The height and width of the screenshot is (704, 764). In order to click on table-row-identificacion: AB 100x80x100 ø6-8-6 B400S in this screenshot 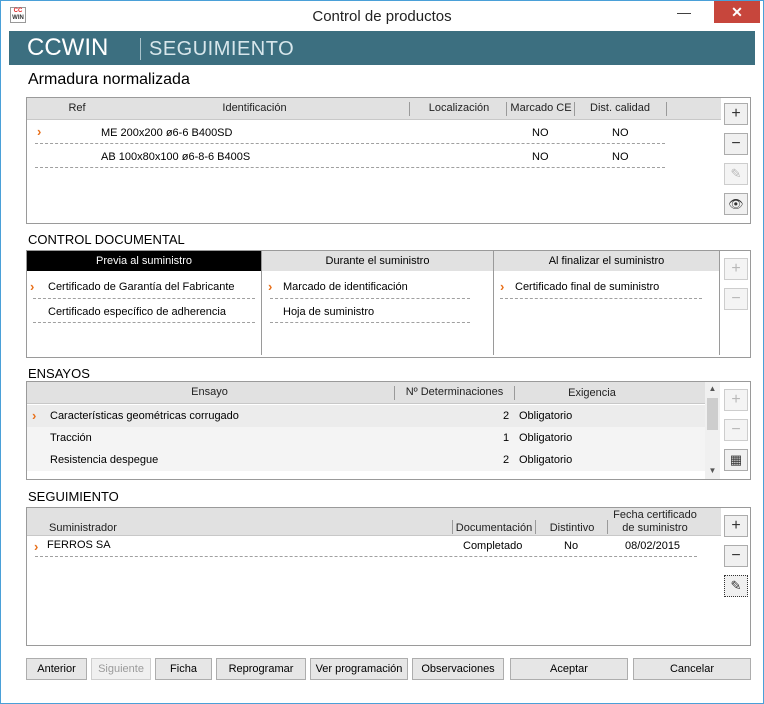, I will do `click(175, 157)`.